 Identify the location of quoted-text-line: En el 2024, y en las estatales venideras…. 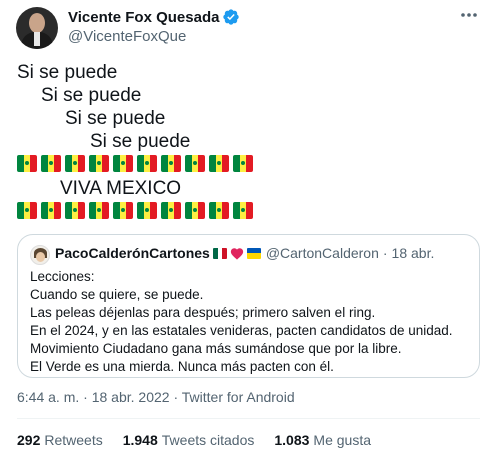
(241, 330).